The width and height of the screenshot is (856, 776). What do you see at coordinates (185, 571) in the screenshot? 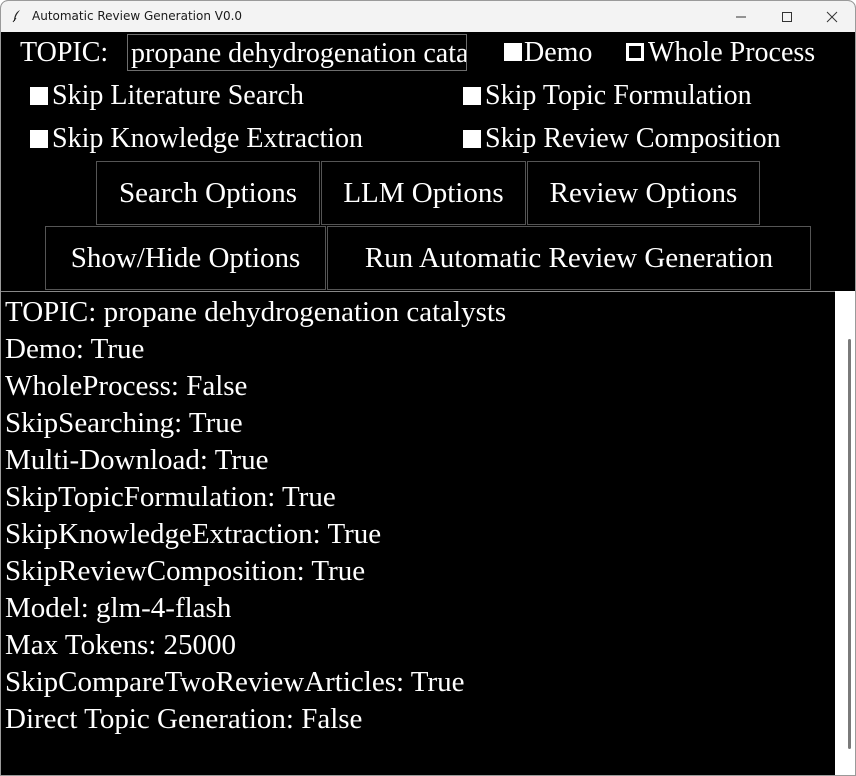
I see `log-line: SkipReviewComposition: True` at bounding box center [185, 571].